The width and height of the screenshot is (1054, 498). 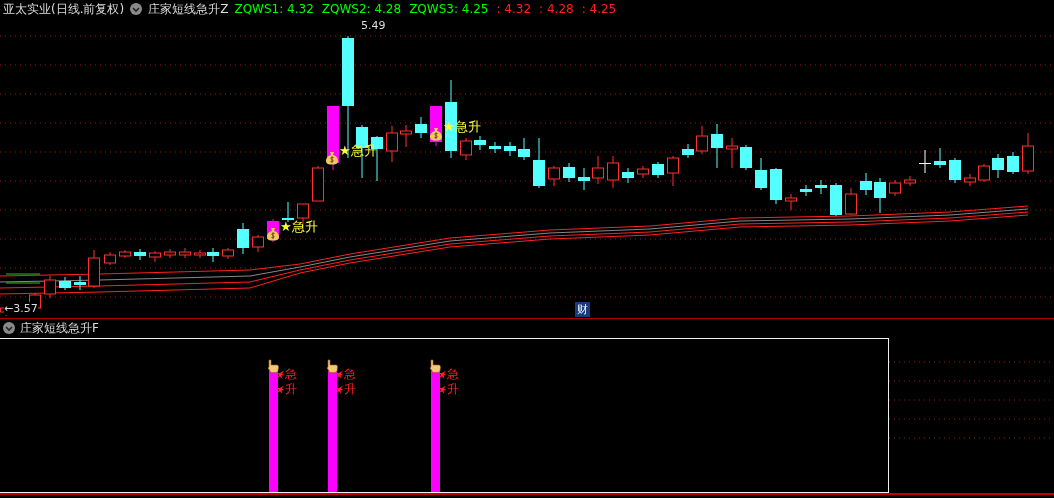 What do you see at coordinates (556, 9) in the screenshot?
I see `indicator-reading: : 4.28` at bounding box center [556, 9].